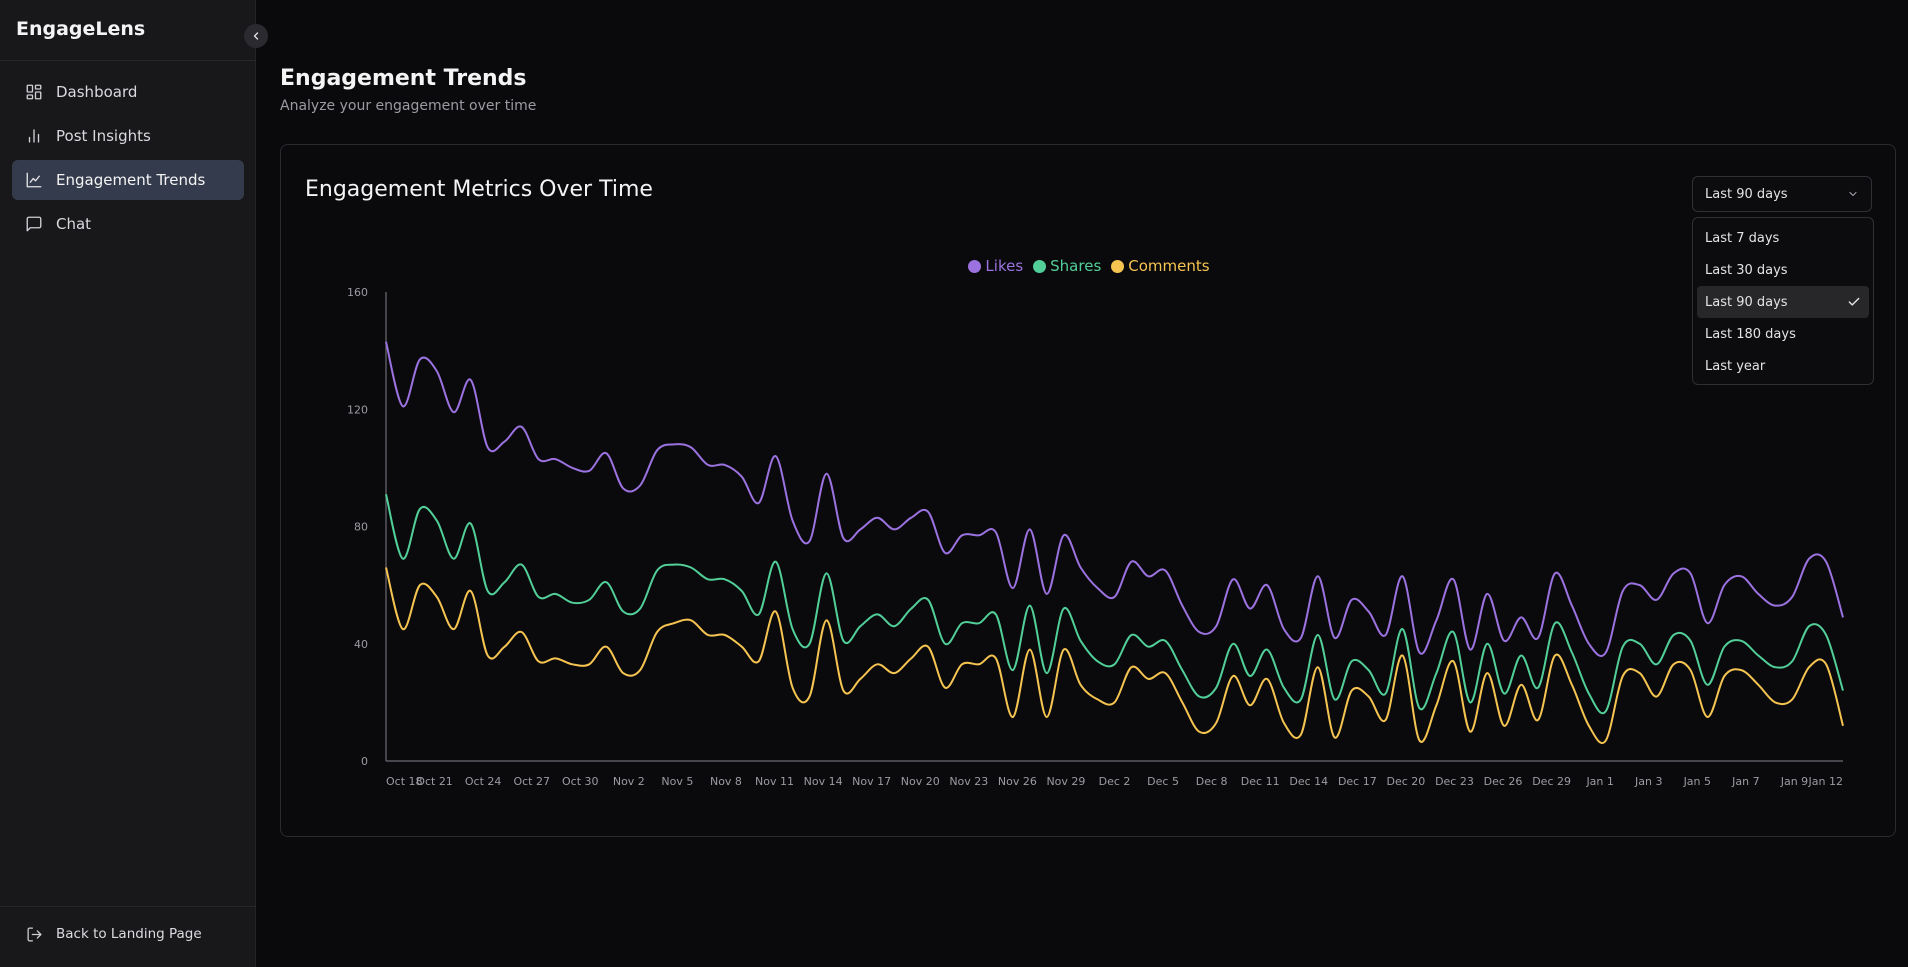 Image resolution: width=1908 pixels, height=967 pixels. What do you see at coordinates (103, 136) in the screenshot?
I see `sidebar-item-label: Post Insights` at bounding box center [103, 136].